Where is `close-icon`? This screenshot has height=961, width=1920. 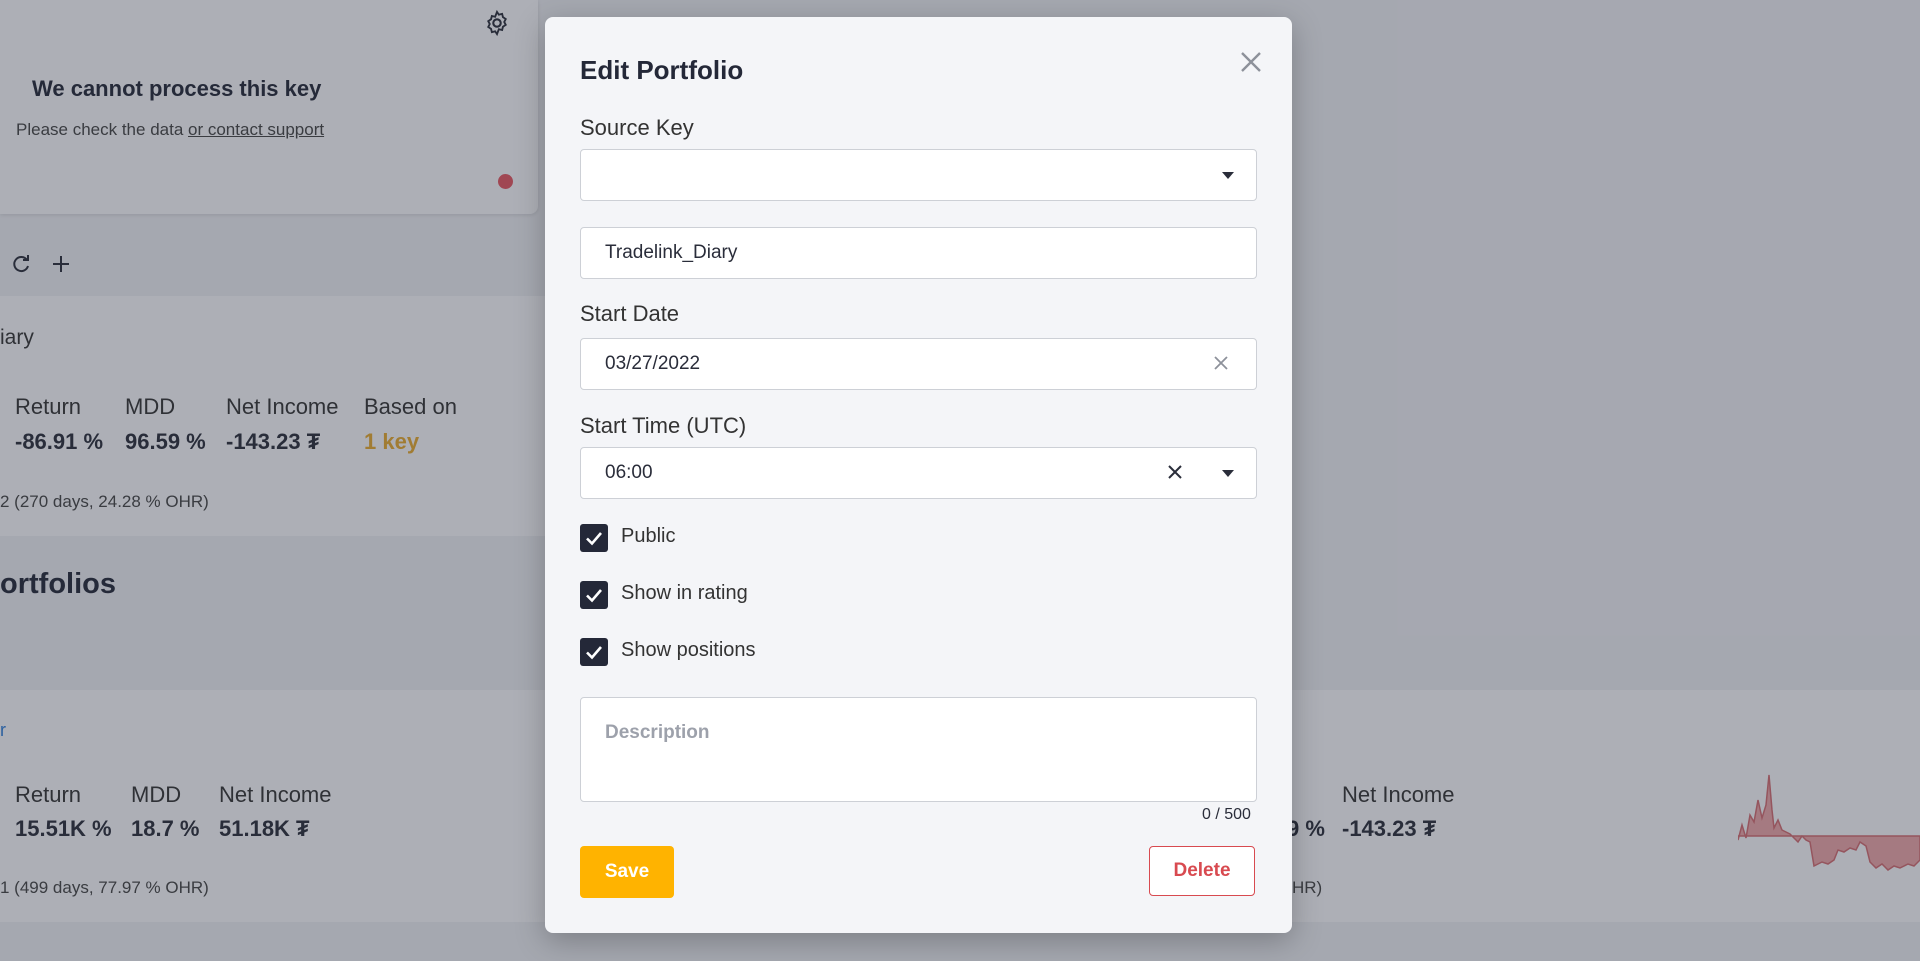 close-icon is located at coordinates (1251, 62).